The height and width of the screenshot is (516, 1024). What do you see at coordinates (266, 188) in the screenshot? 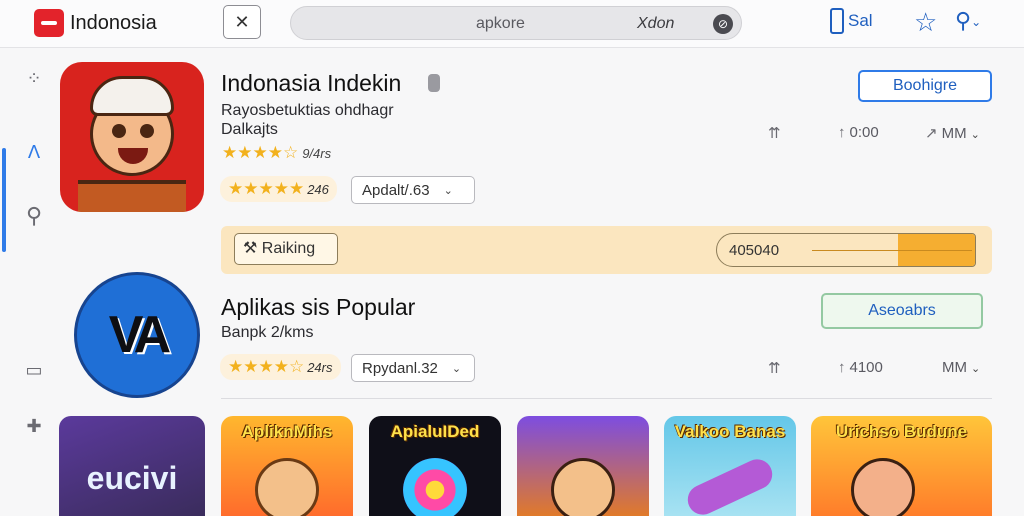
I see `rating-stars: ★★★★★` at bounding box center [266, 188].